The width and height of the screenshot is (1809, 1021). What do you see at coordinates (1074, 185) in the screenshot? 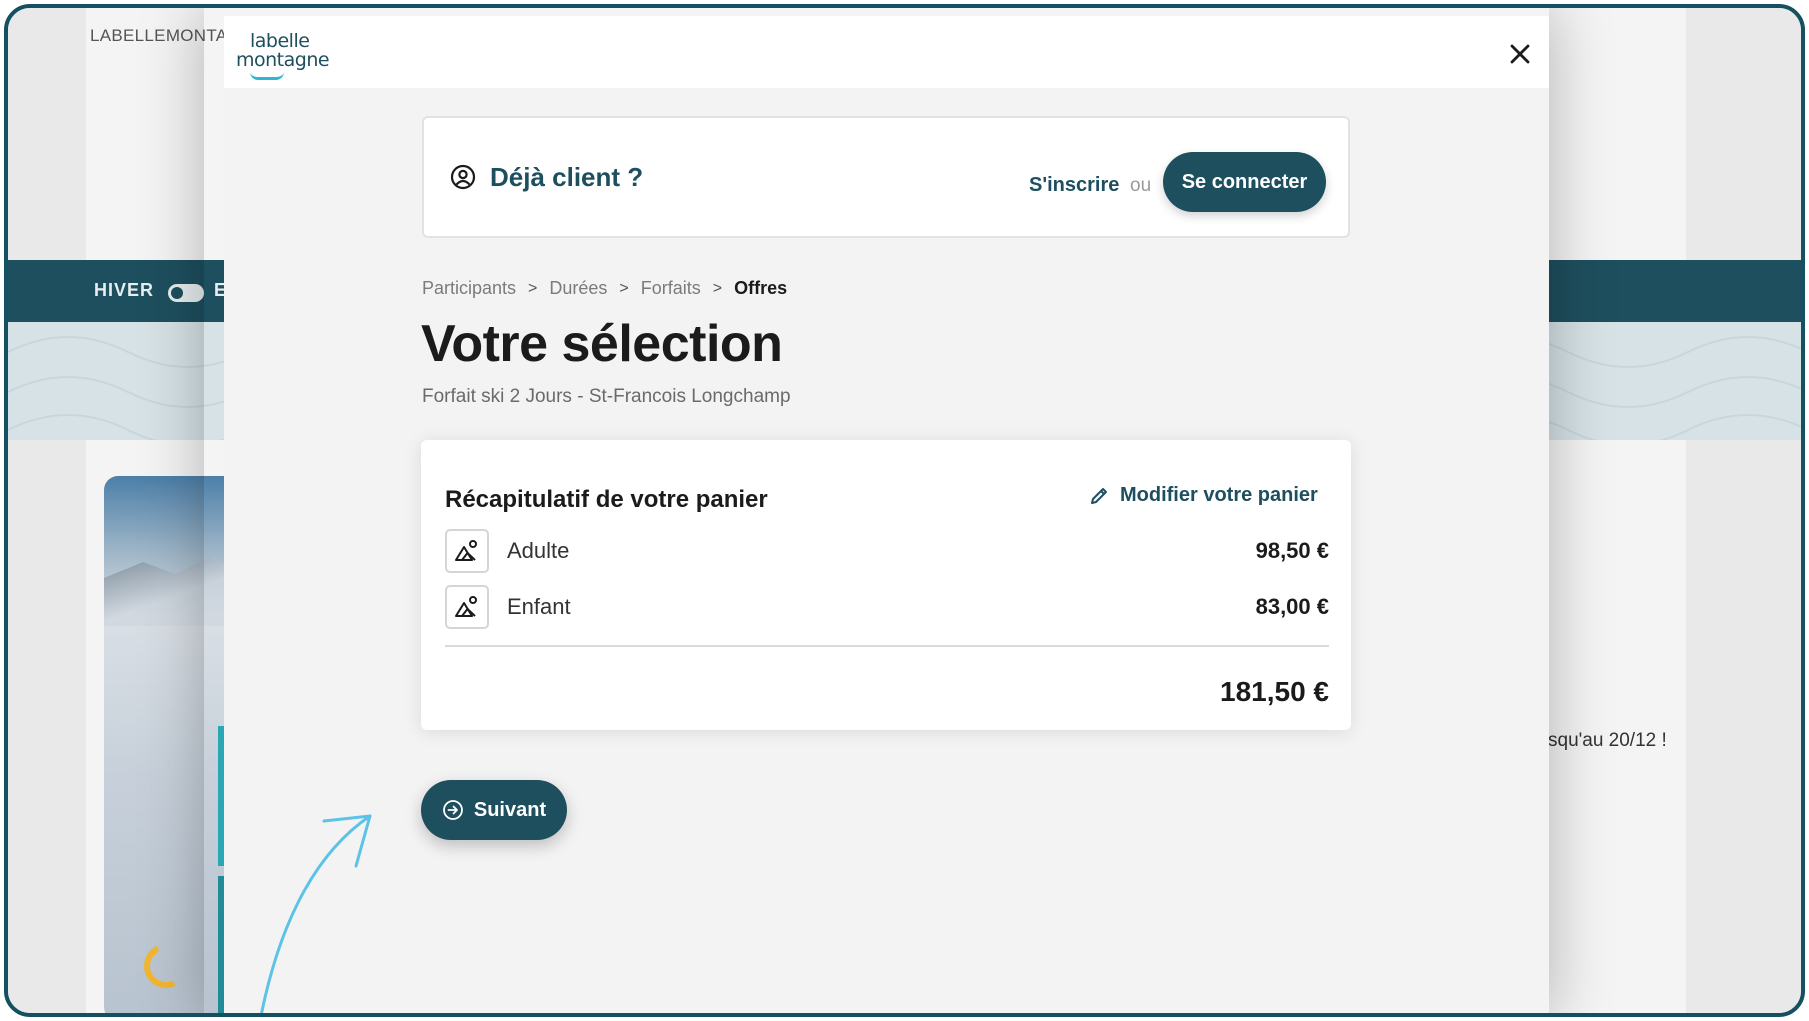
I see `signup-link: S'inscrire` at bounding box center [1074, 185].